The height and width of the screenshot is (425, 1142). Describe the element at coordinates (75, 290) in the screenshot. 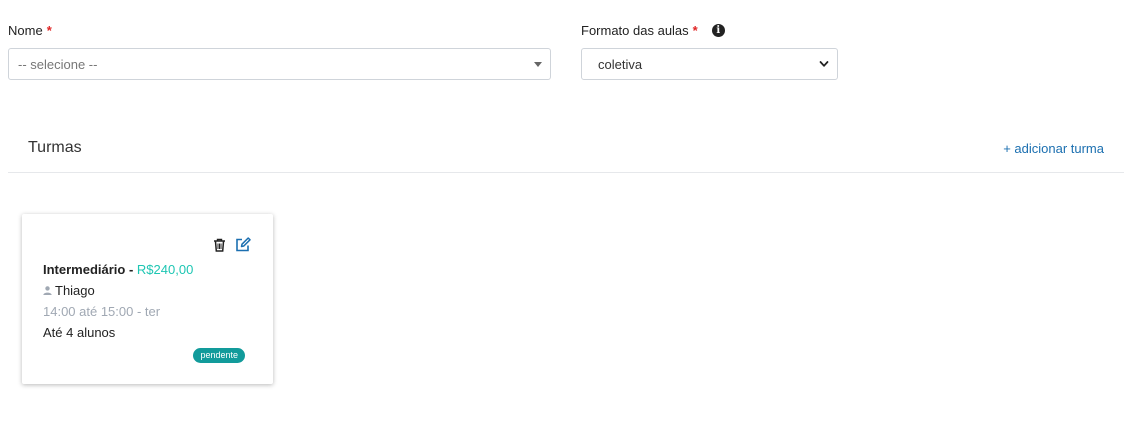

I see `teacher-name: Thiago` at that location.